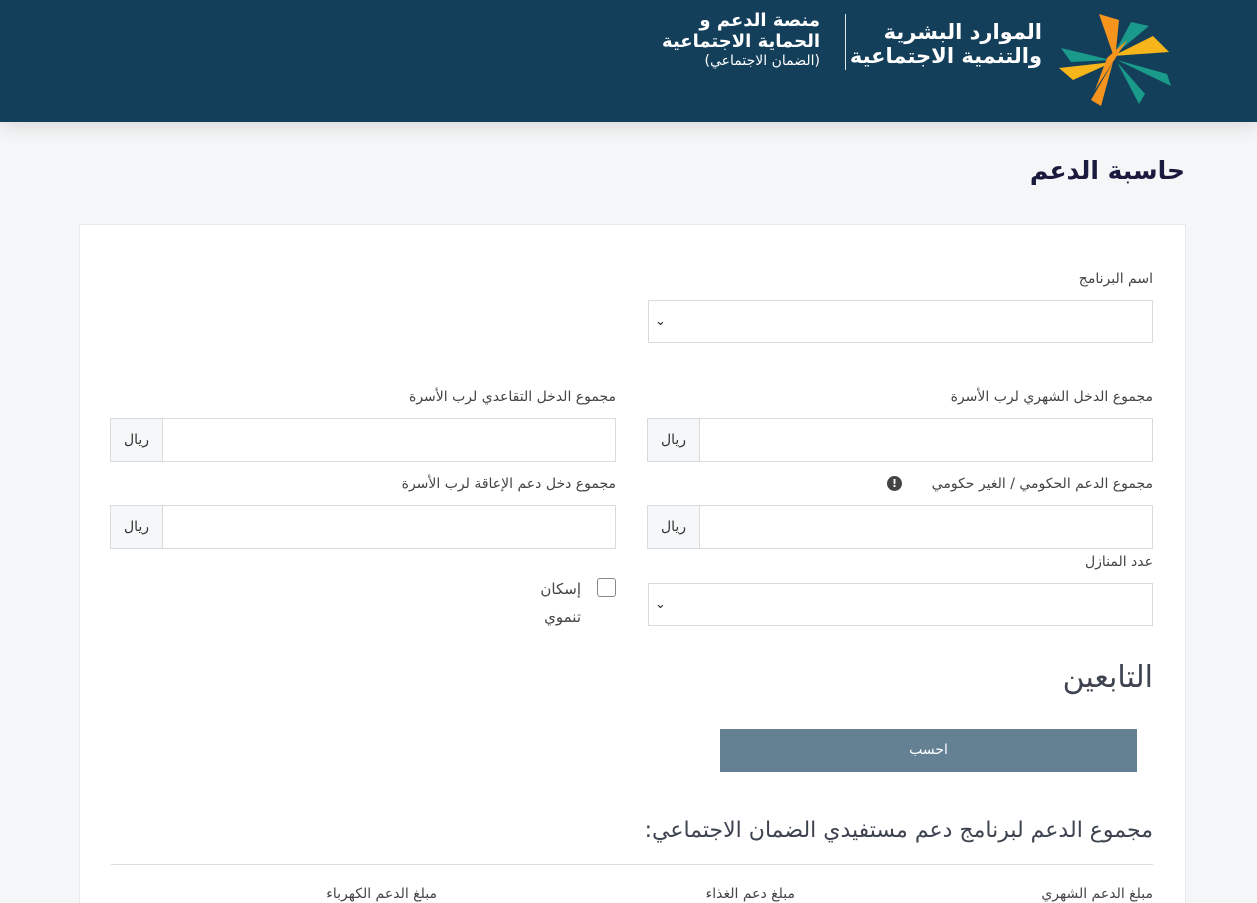 Image resolution: width=1257 pixels, height=903 pixels. I want to click on gov-support-label: مجموع الدعم الحكومي / الغير حكومي, so click(1042, 484).